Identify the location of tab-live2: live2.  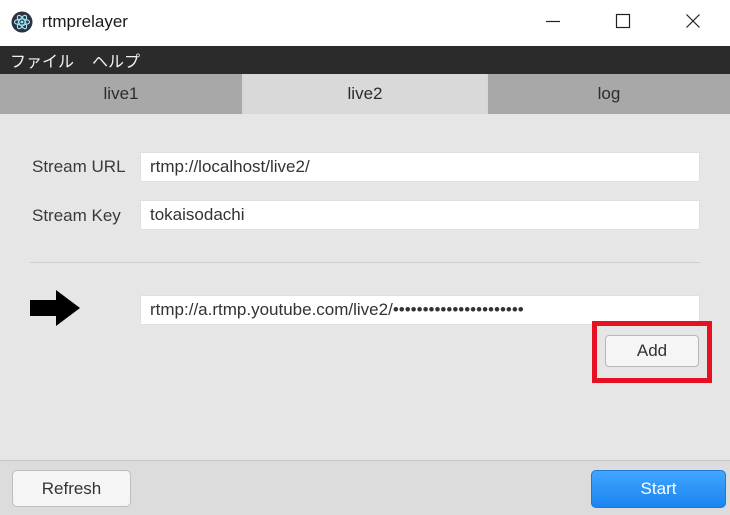
(366, 94).